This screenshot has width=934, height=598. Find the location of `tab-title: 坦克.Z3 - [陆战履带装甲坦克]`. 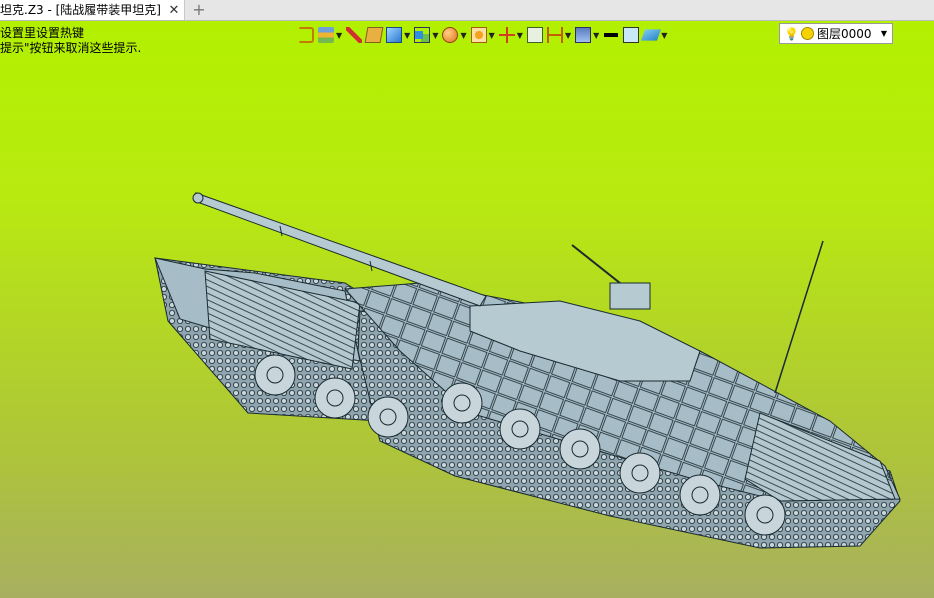

tab-title: 坦克.Z3 - [陆战履带装甲坦克] is located at coordinates (80, 10).